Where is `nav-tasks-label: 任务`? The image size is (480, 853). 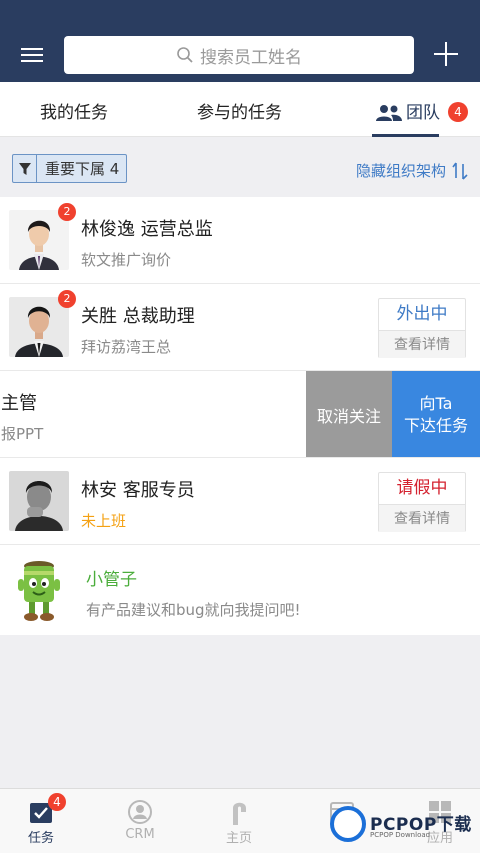
nav-tasks-label: 任务 is located at coordinates (40, 838).